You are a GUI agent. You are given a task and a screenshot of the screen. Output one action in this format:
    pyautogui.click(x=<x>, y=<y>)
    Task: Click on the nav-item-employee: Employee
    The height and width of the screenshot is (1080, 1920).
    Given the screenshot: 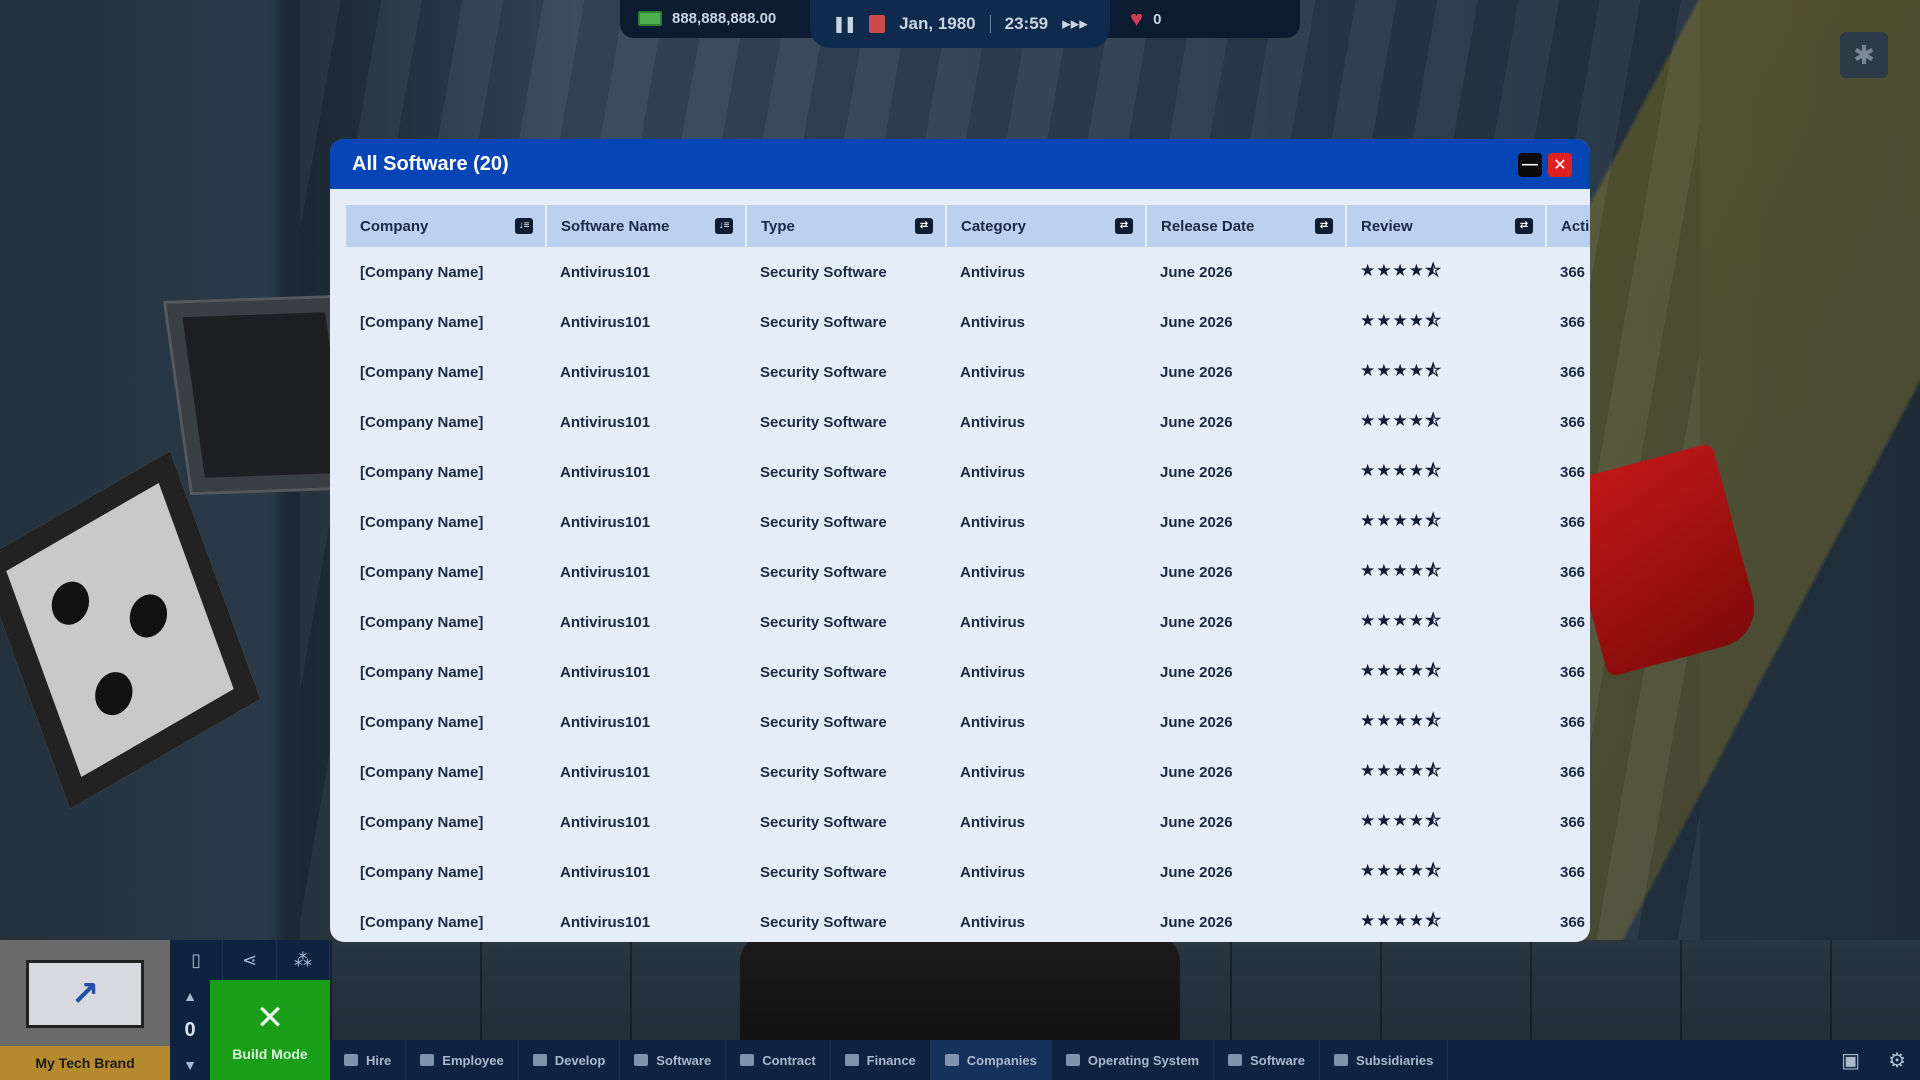 What is the action you would take?
    pyautogui.click(x=462, y=1060)
    